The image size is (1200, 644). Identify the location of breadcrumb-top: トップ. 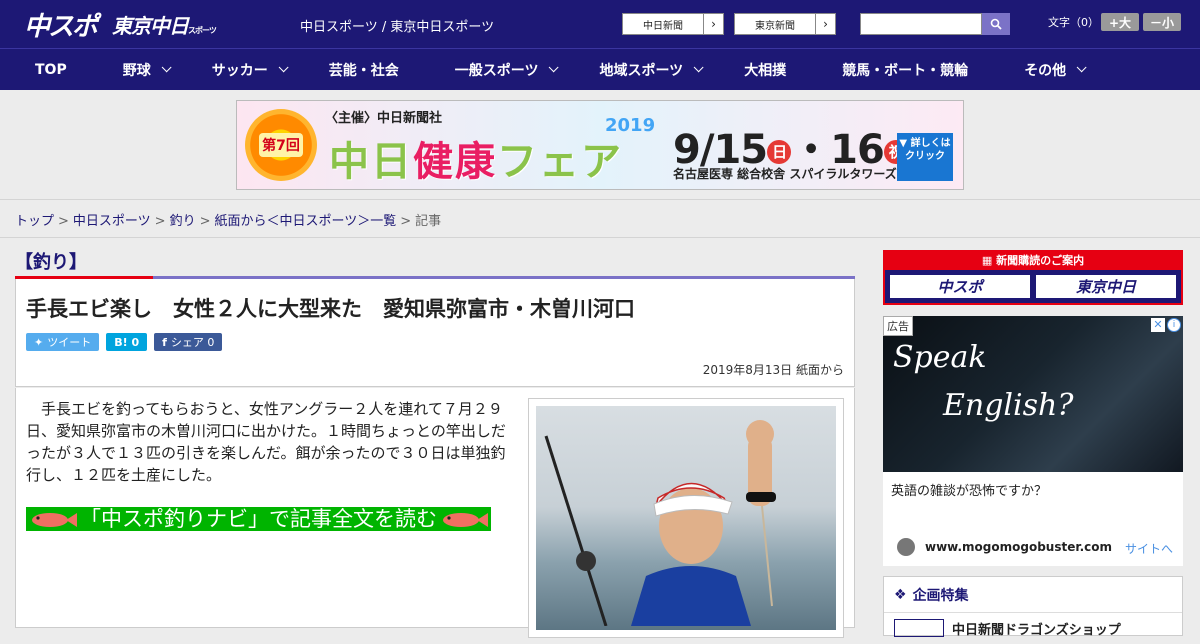
(34, 221).